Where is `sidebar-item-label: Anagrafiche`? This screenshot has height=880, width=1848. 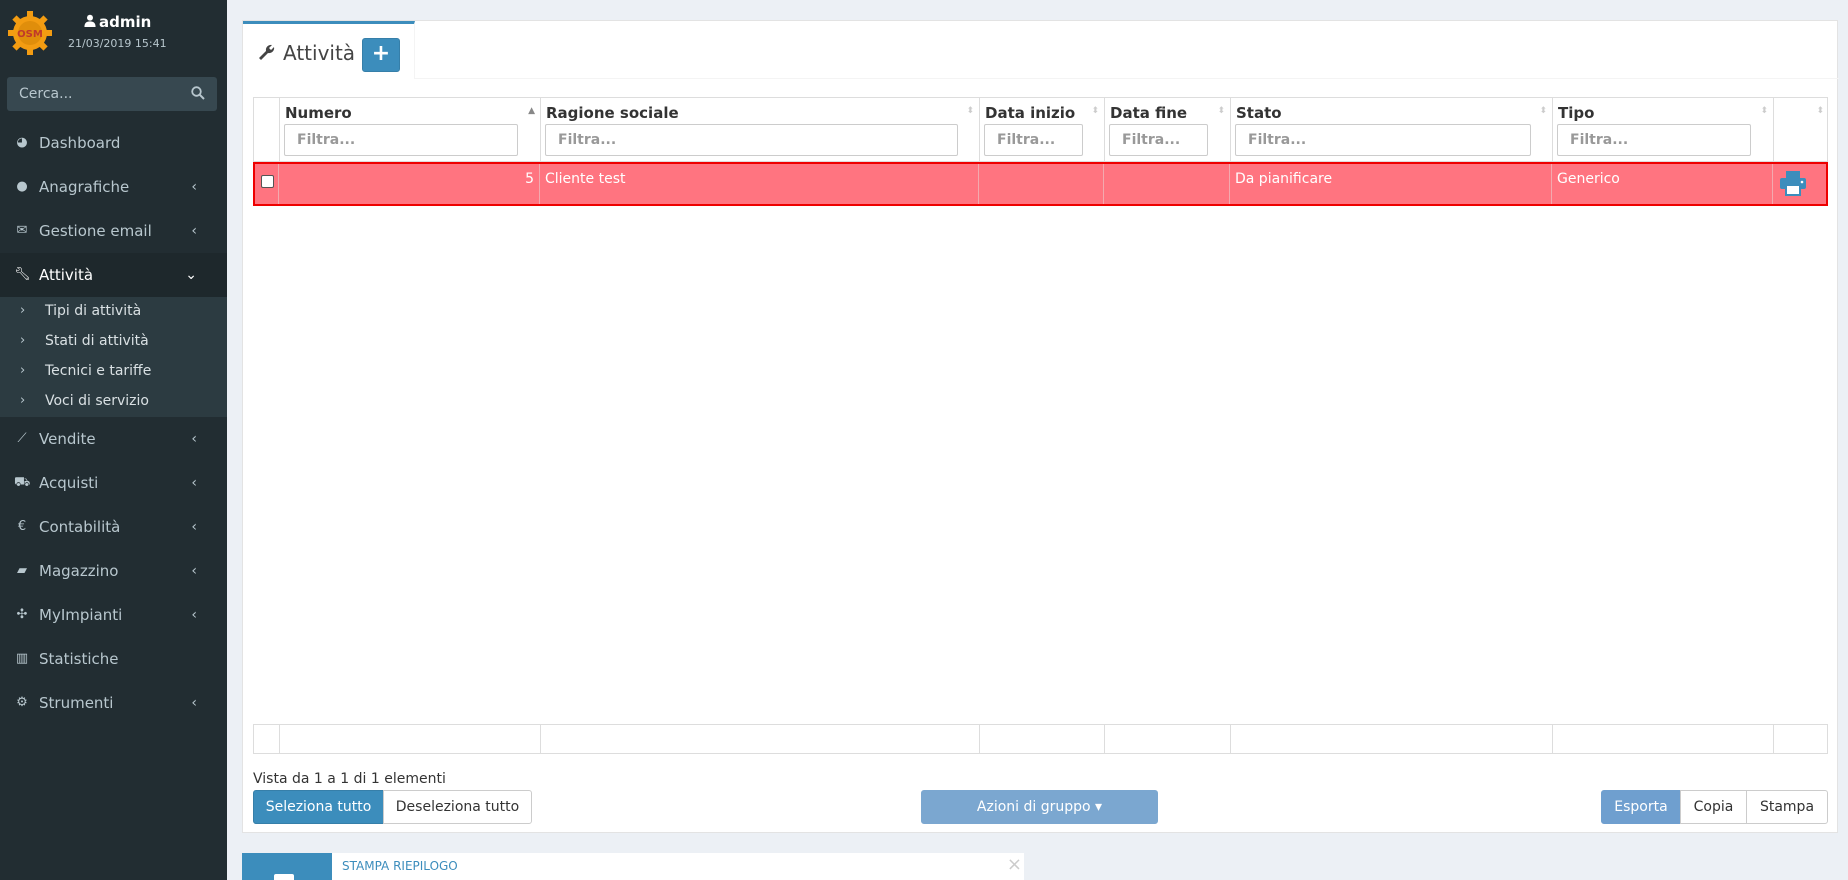 sidebar-item-label: Anagrafiche is located at coordinates (84, 187).